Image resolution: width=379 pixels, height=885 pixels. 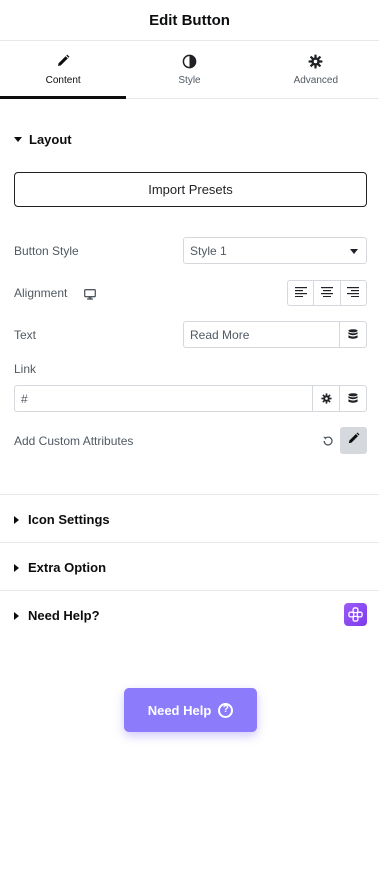 What do you see at coordinates (354, 251) in the screenshot?
I see `chevron-down-icon` at bounding box center [354, 251].